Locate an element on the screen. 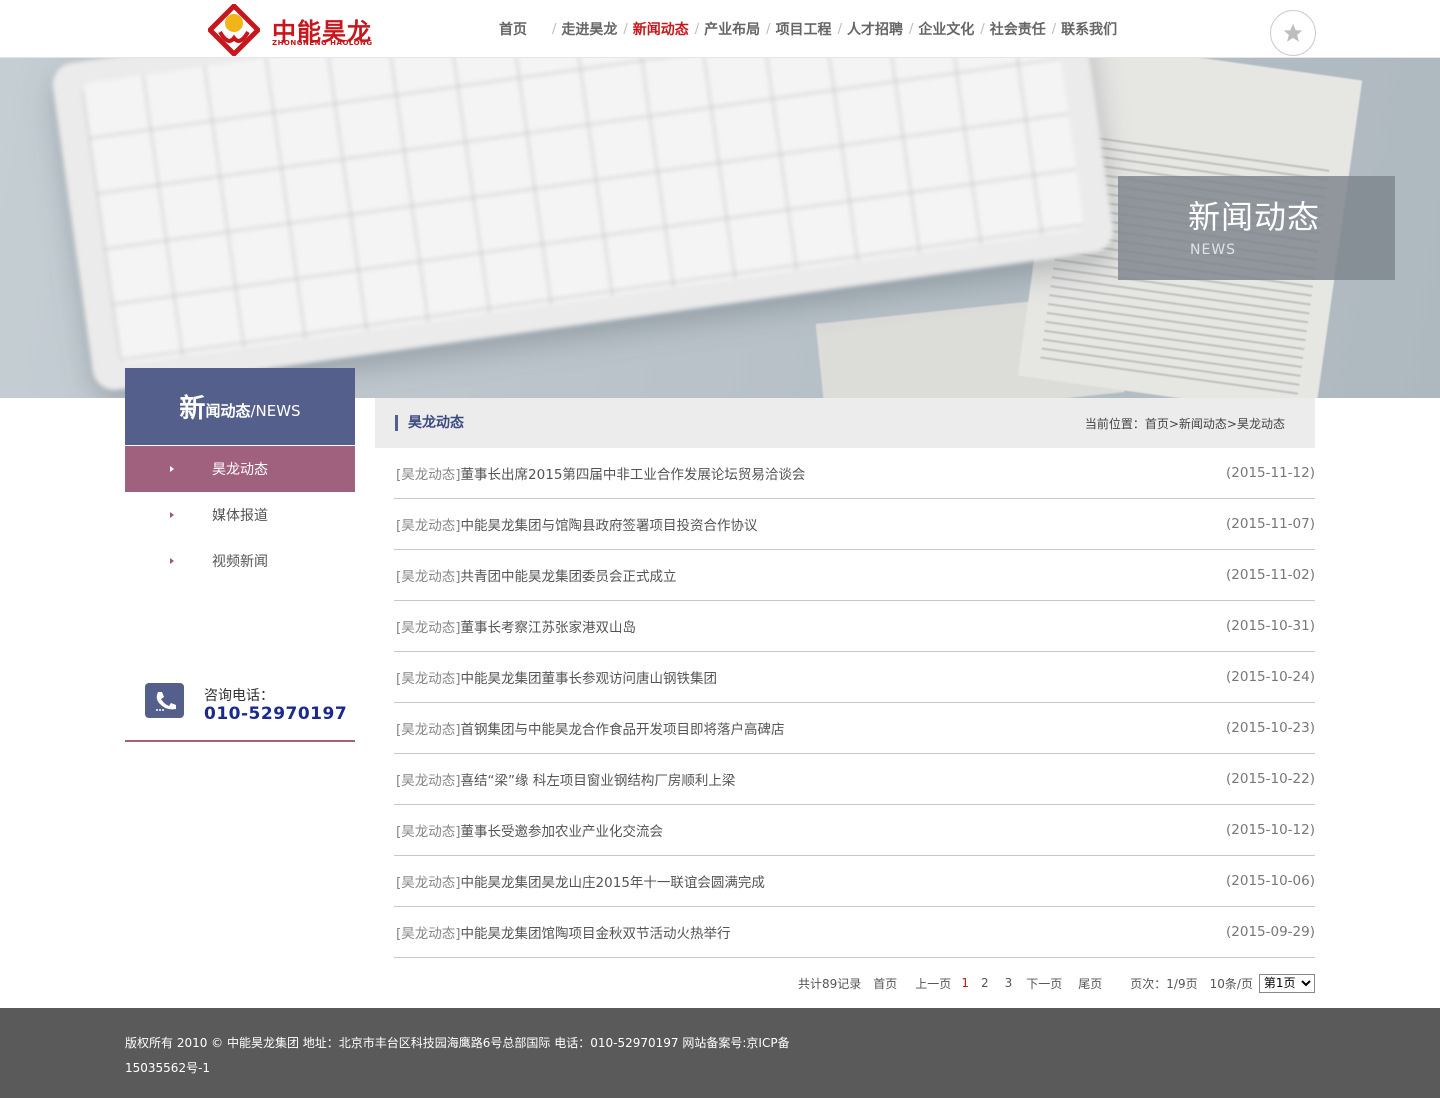 The height and width of the screenshot is (1098, 1440). news-item-date: (2015-10-23) is located at coordinates (1270, 728).